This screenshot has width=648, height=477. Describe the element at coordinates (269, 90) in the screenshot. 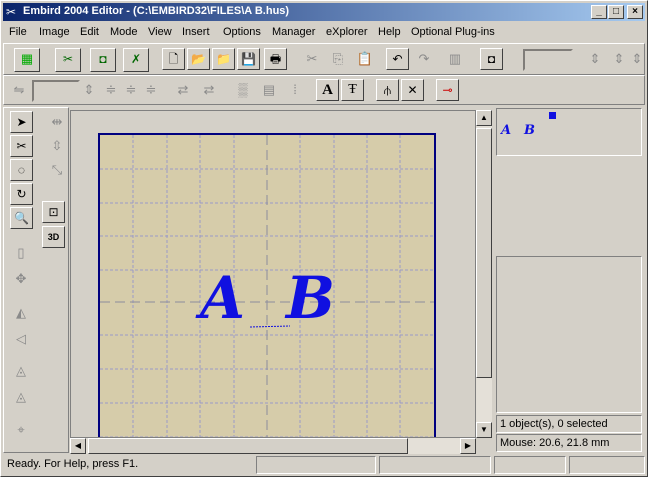

I see `stitch-2-icon: ▤` at that location.